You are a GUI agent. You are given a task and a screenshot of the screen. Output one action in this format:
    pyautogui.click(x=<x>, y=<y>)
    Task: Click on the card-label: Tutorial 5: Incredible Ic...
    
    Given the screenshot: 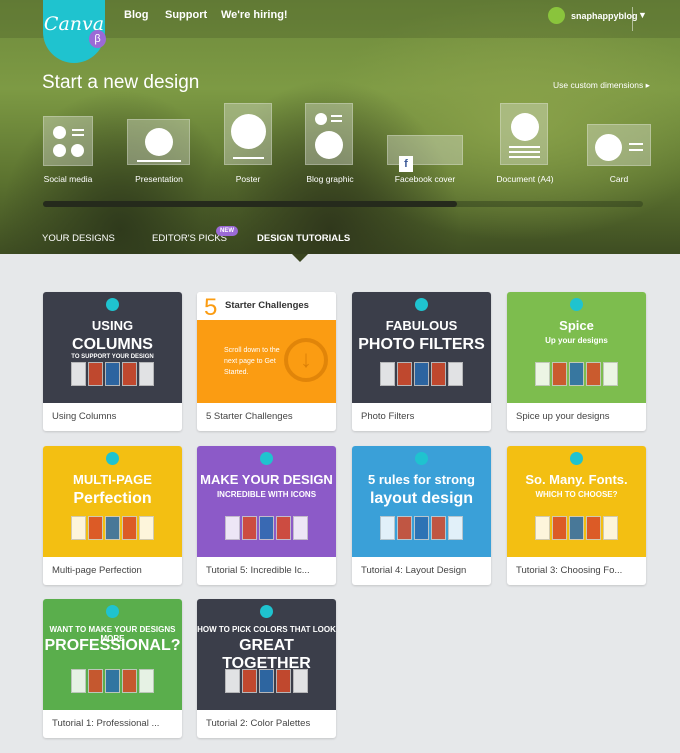 What is the action you would take?
    pyautogui.click(x=258, y=570)
    